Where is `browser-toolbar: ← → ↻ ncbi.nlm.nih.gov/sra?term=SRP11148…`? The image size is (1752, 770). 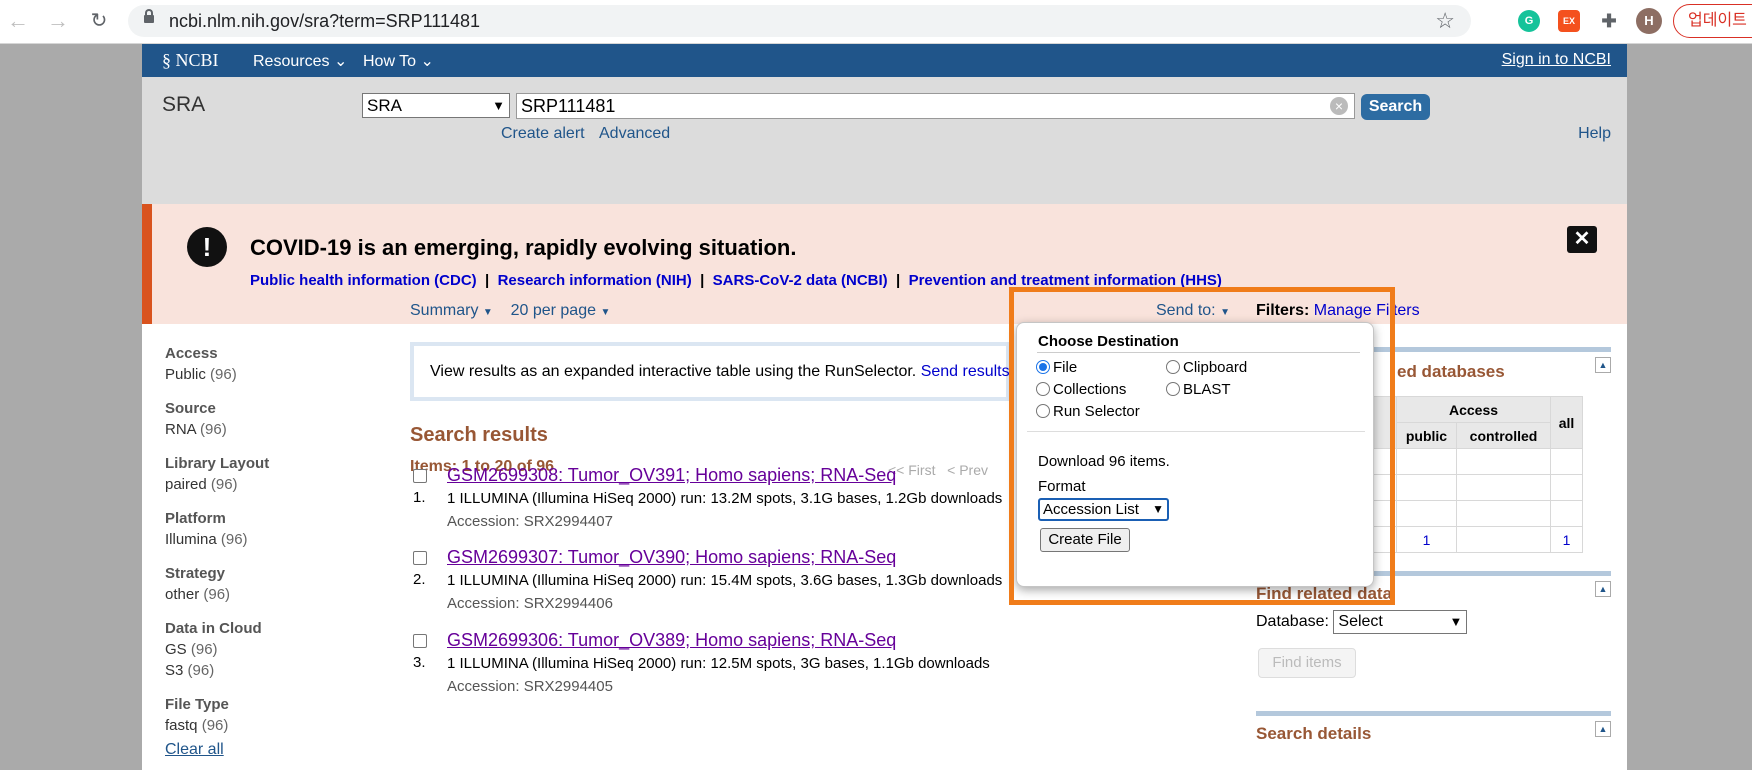
browser-toolbar: ← → ↻ ncbi.nlm.nih.gov/sra?term=SRP11148… is located at coordinates (876, 22).